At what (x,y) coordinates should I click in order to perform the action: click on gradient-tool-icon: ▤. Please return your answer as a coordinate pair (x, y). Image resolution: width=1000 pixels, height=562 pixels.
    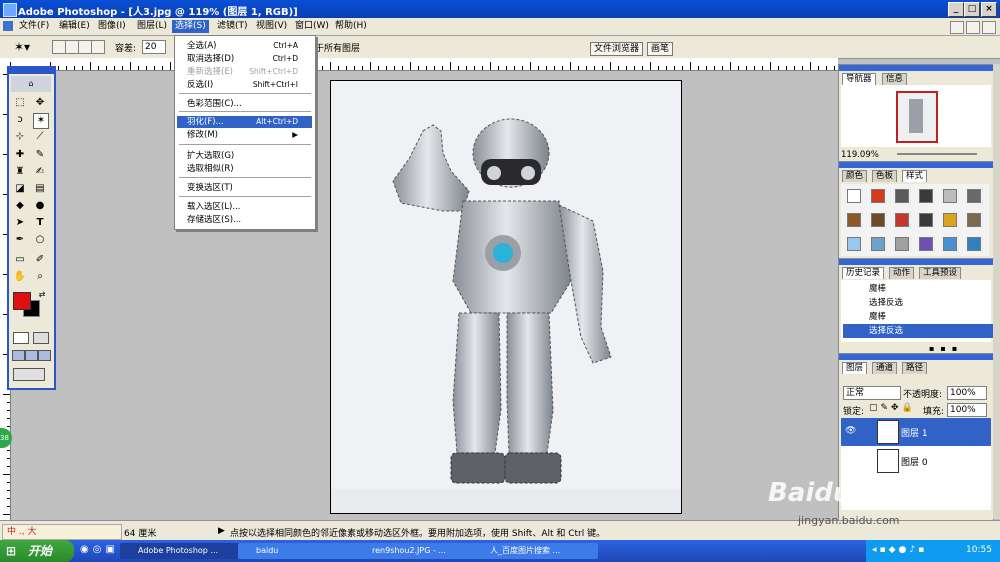
    Looking at the image, I should click on (40, 189).